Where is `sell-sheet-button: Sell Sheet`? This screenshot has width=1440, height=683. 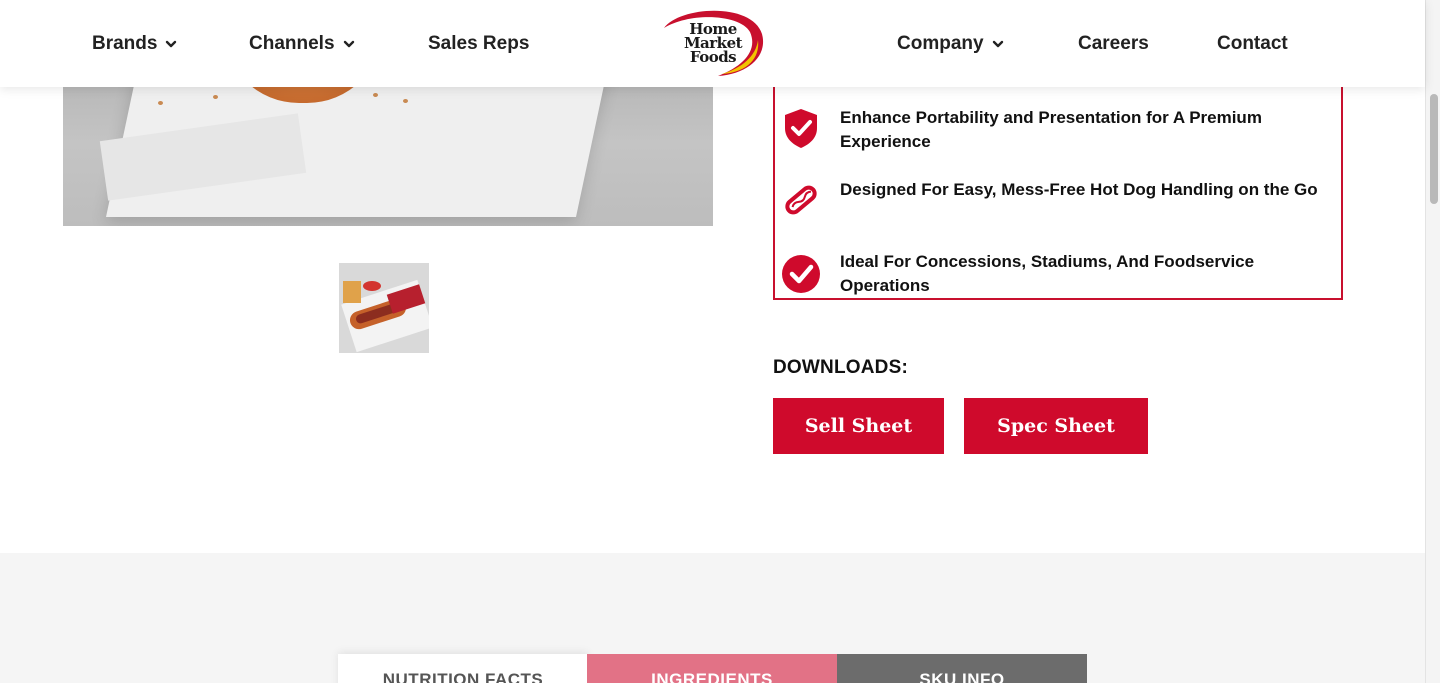
sell-sheet-button: Sell Sheet is located at coordinates (858, 426).